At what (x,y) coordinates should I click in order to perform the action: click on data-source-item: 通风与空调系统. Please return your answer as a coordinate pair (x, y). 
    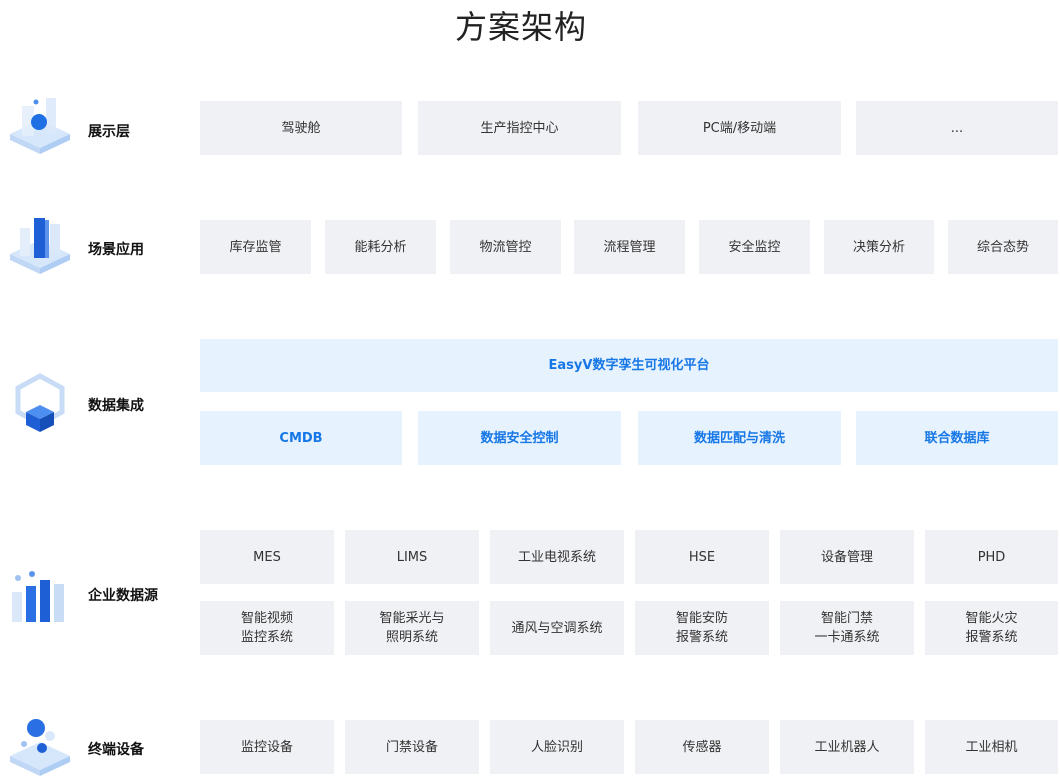
    Looking at the image, I should click on (557, 628).